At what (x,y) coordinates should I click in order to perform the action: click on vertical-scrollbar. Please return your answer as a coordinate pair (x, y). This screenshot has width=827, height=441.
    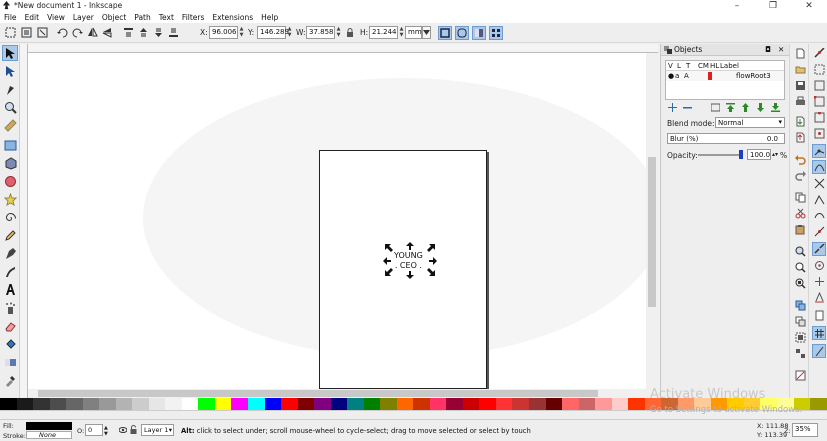
    Looking at the image, I should click on (652, 221).